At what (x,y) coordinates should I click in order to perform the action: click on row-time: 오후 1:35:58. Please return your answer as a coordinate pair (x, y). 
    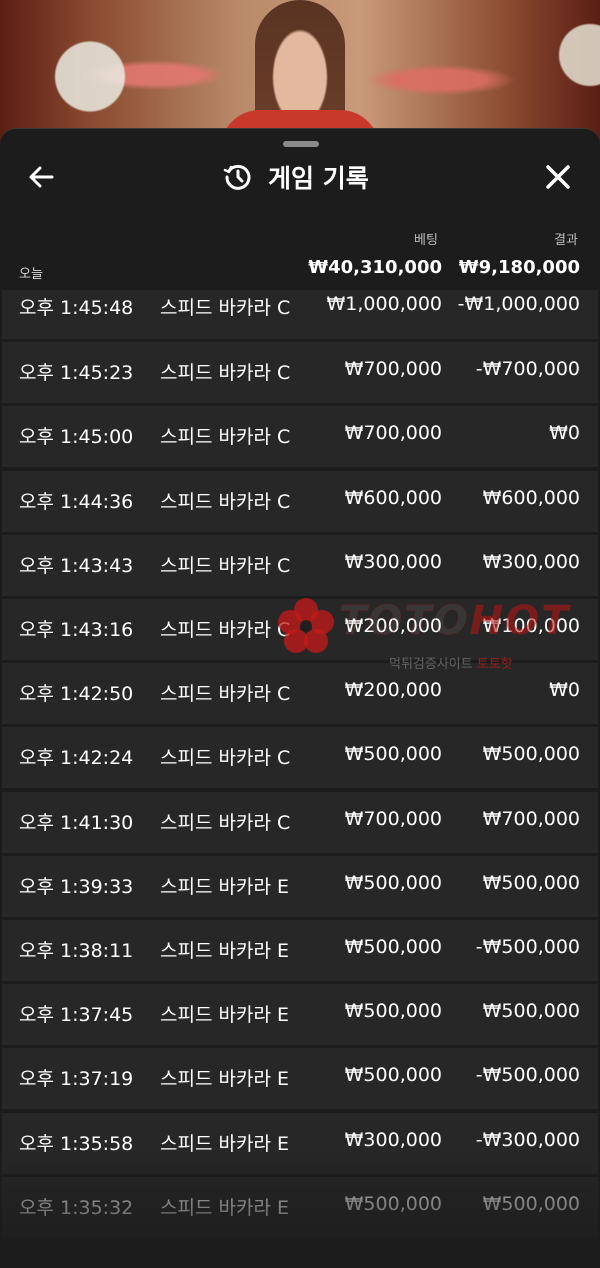
    Looking at the image, I should click on (76, 1143).